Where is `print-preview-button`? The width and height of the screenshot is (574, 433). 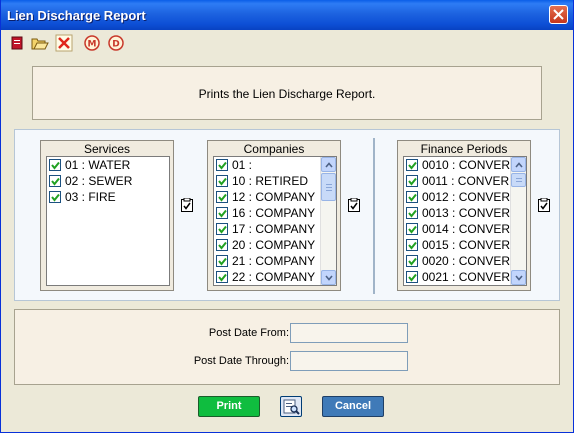 print-preview-button is located at coordinates (291, 406).